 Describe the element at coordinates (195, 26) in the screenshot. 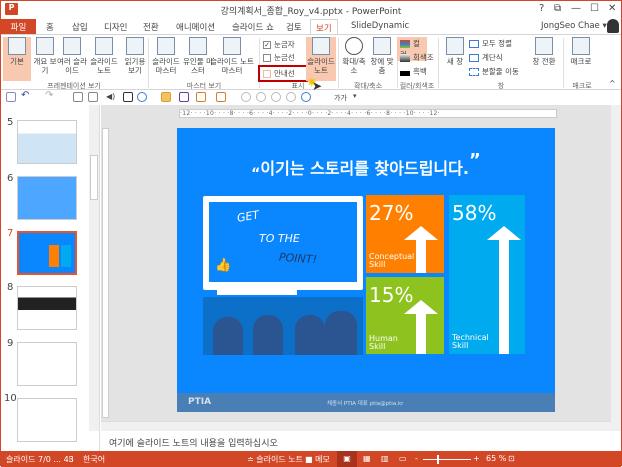

I see `tab-animations: 애니메이션` at that location.